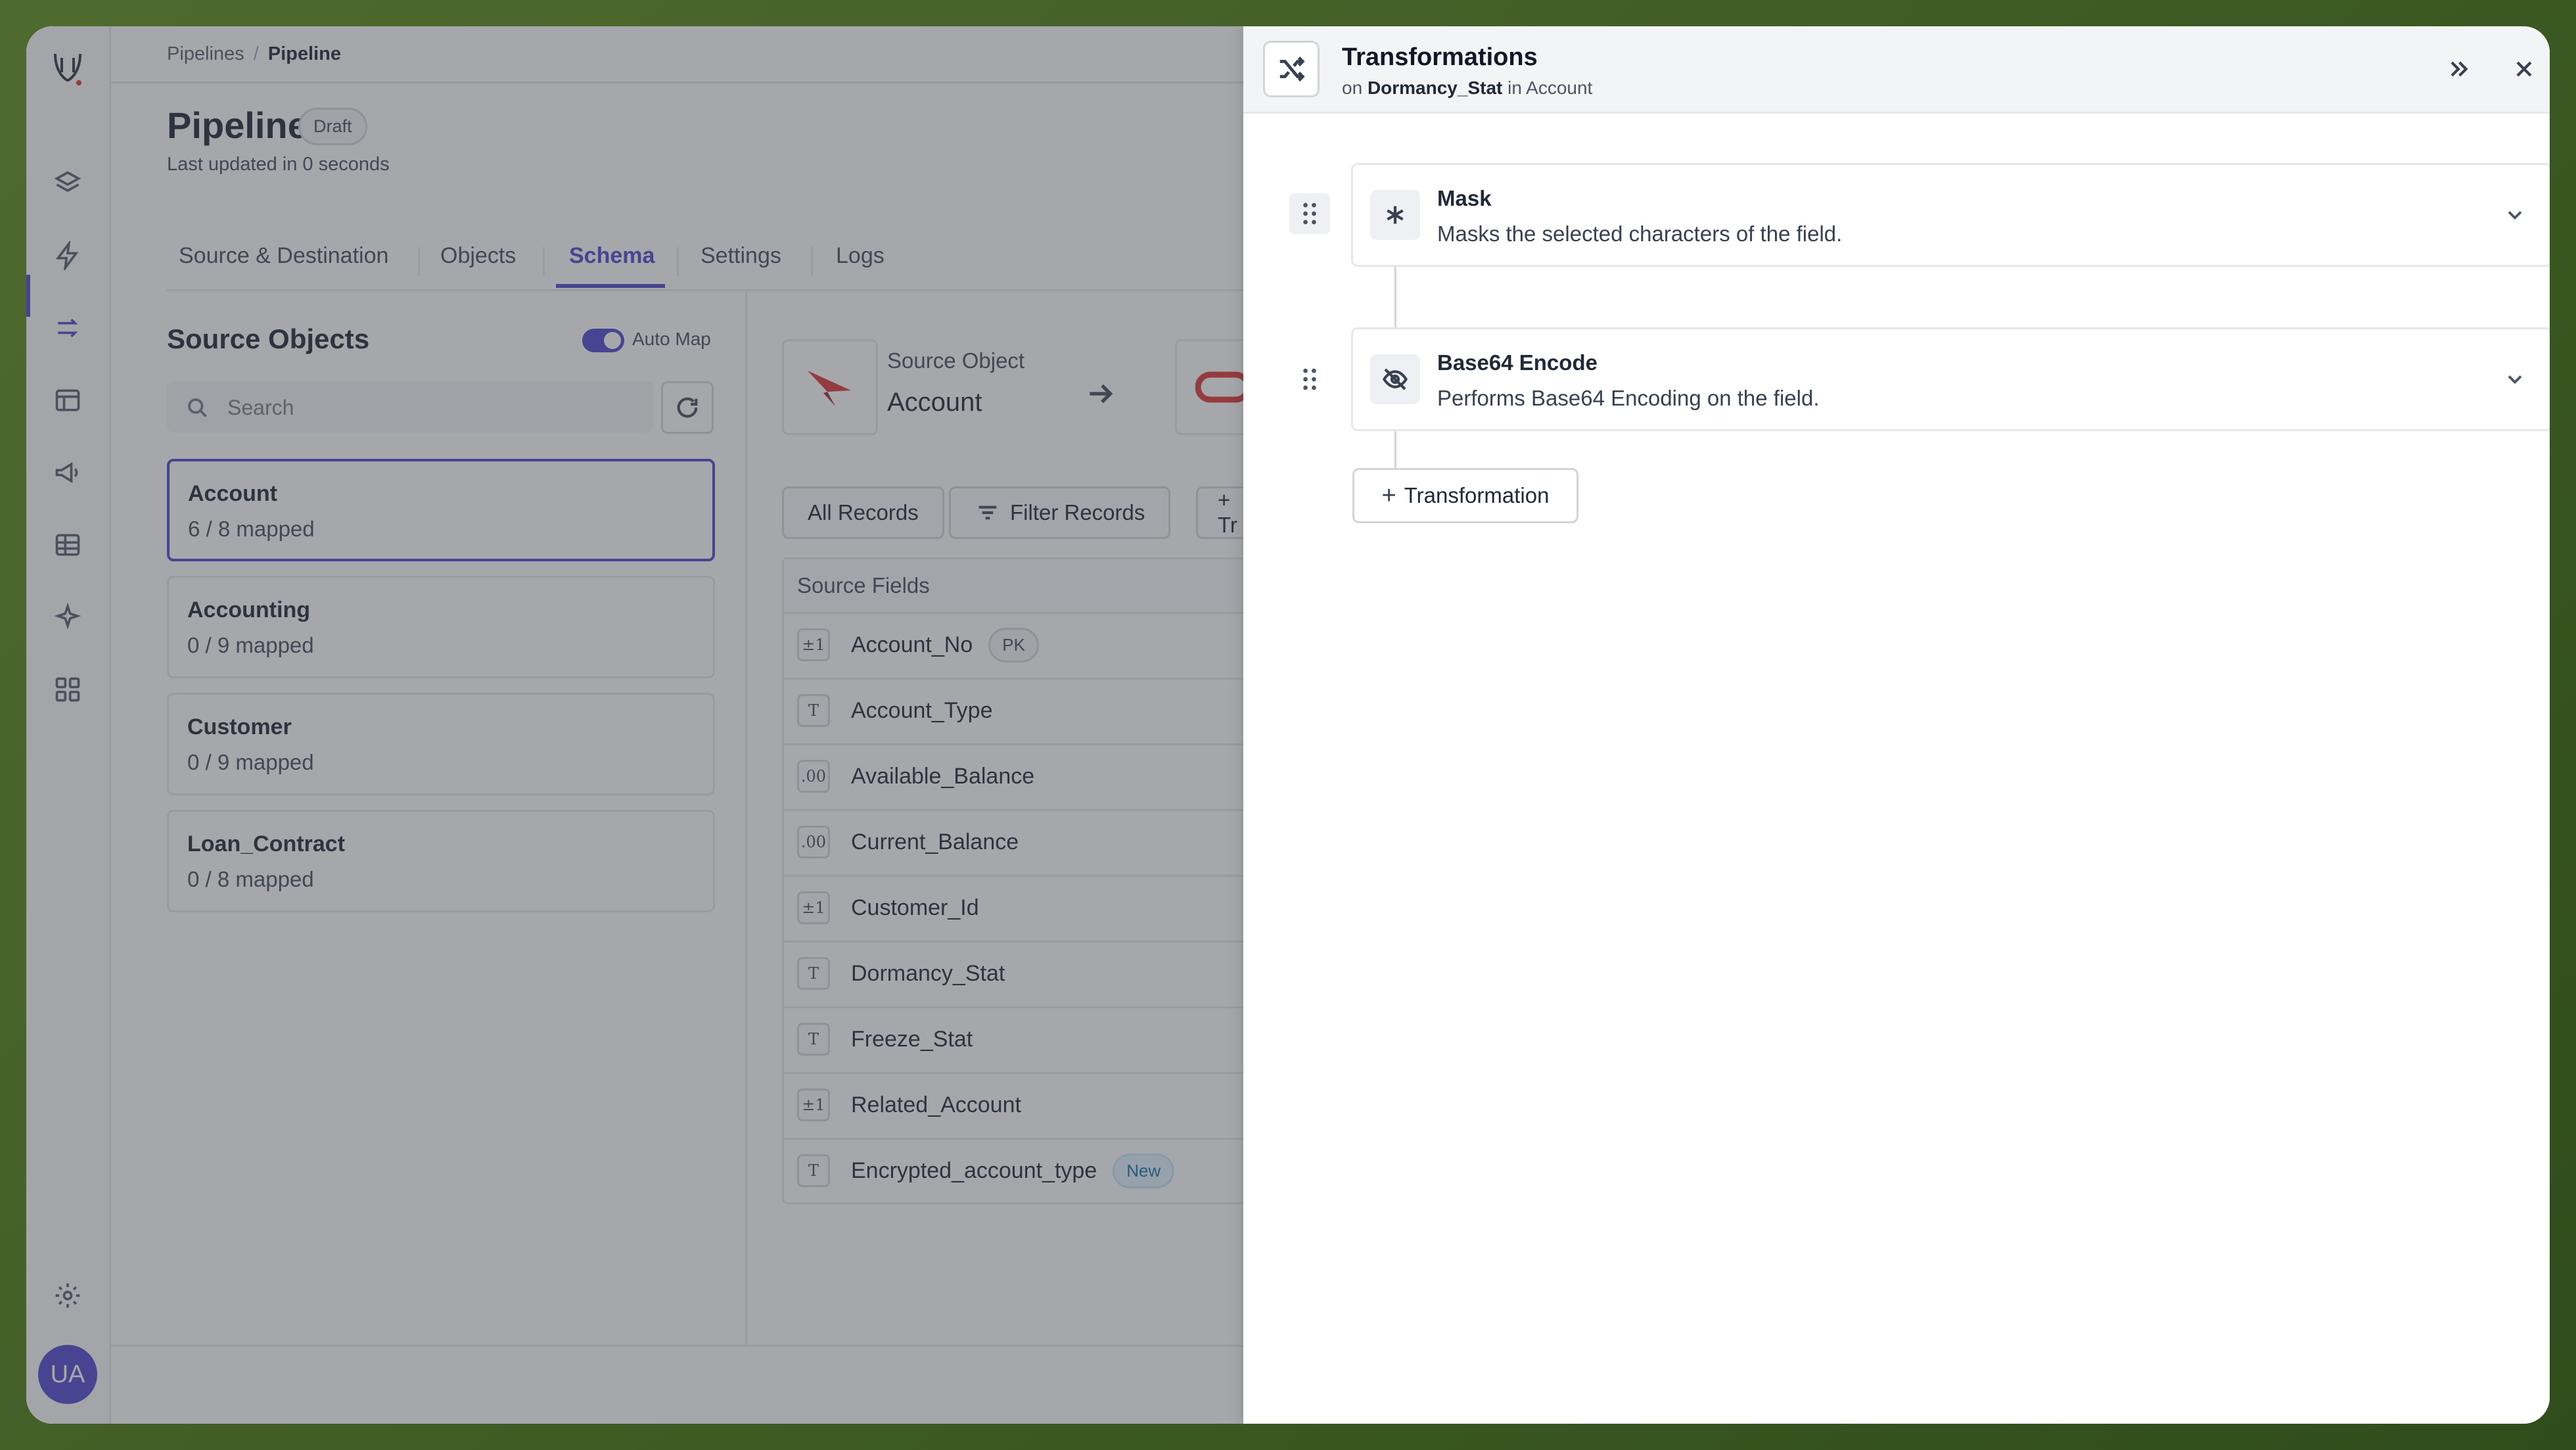 The image size is (2576, 1450). I want to click on expand-drawer-button, so click(2459, 69).